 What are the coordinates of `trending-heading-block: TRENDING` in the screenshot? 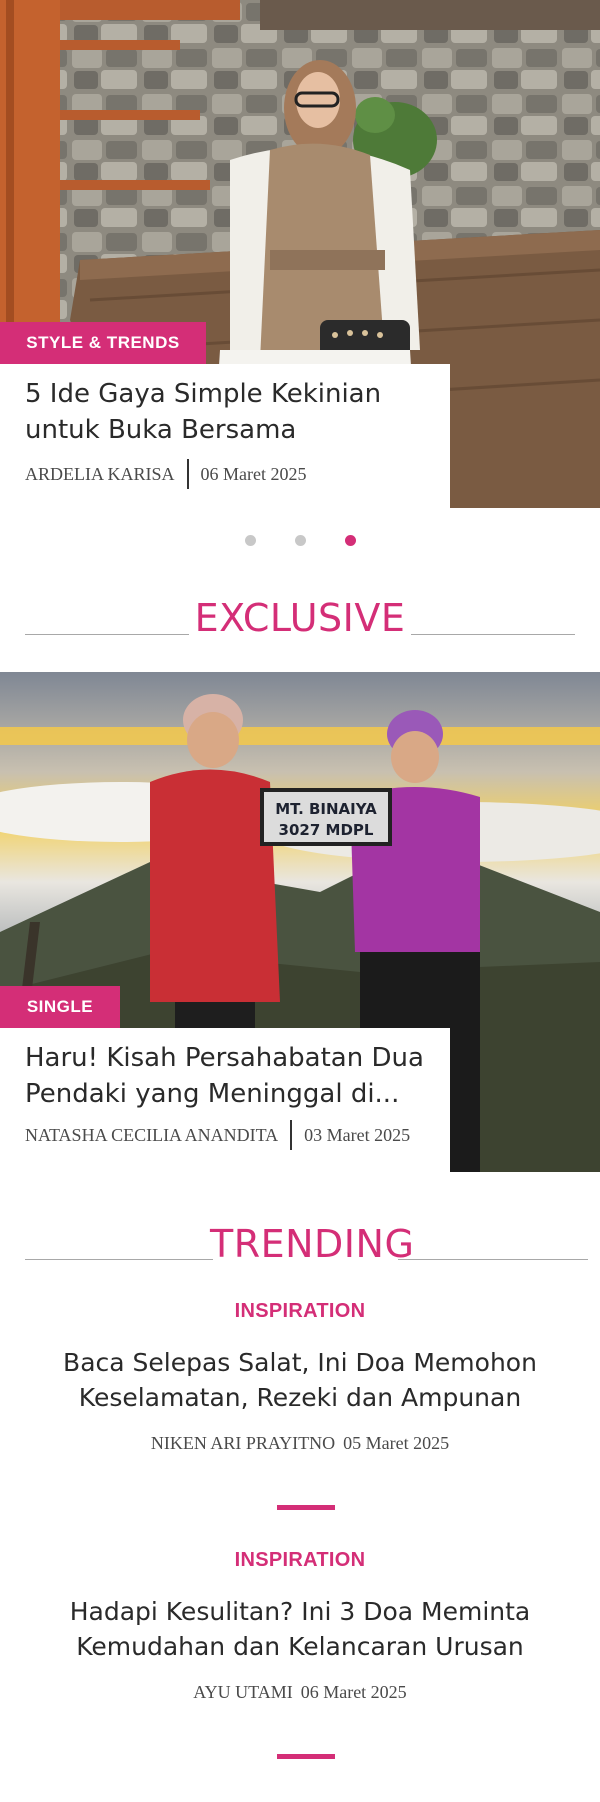 It's located at (300, 1252).